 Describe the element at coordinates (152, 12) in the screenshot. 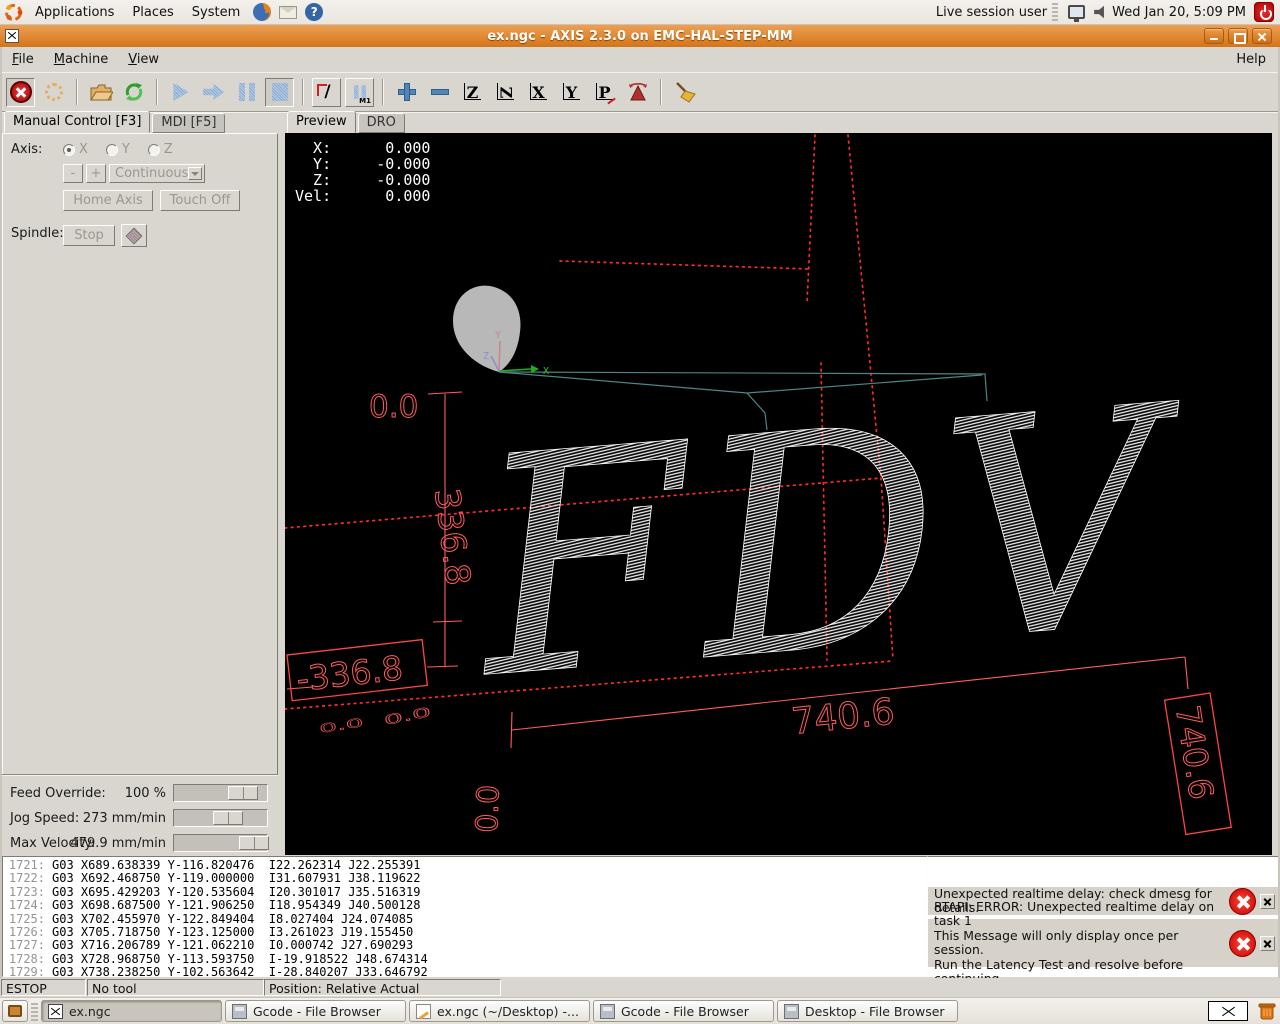

I see `menu-places: Places` at that location.